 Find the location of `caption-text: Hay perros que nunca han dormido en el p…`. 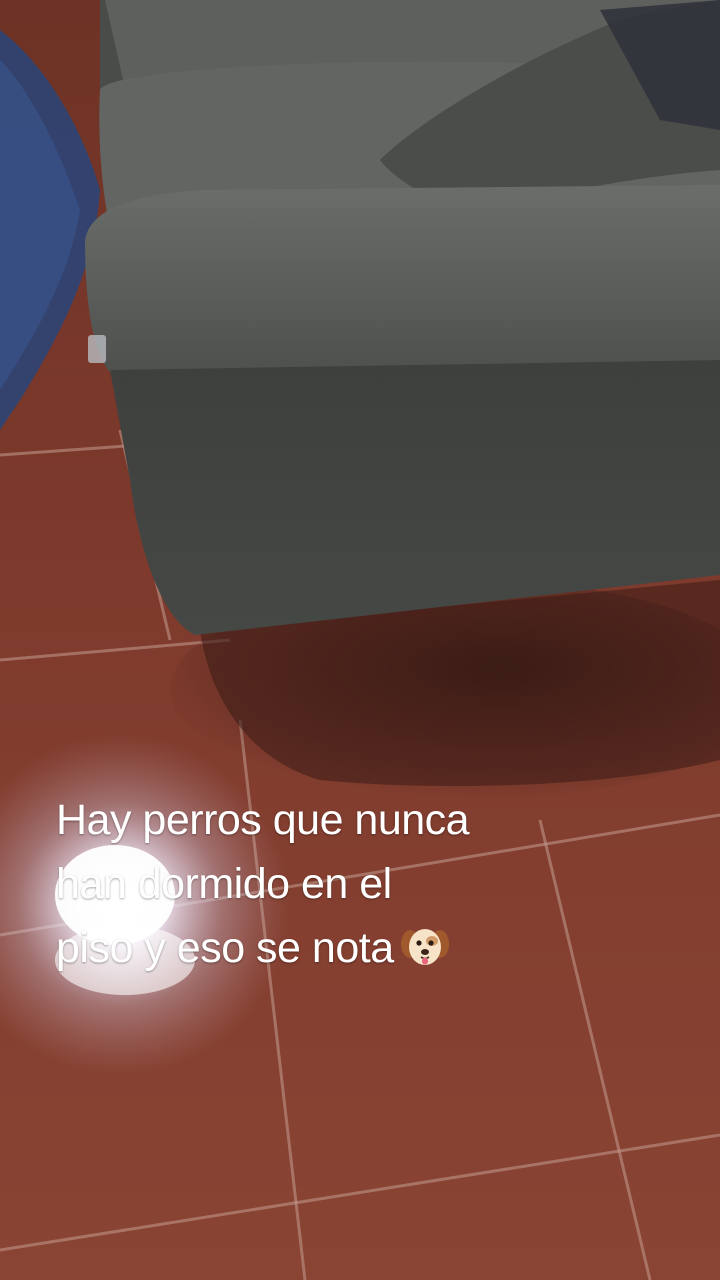

caption-text: Hay perros que nunca han dormido en el p… is located at coordinates (356, 884).